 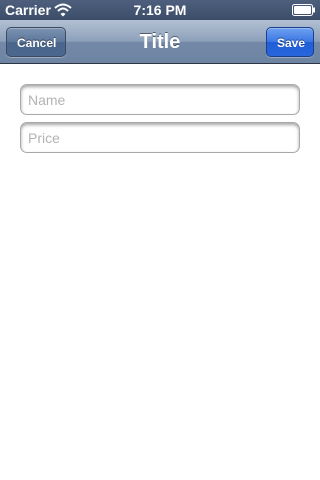 What do you see at coordinates (303, 10) in the screenshot?
I see `battery-icon` at bounding box center [303, 10].